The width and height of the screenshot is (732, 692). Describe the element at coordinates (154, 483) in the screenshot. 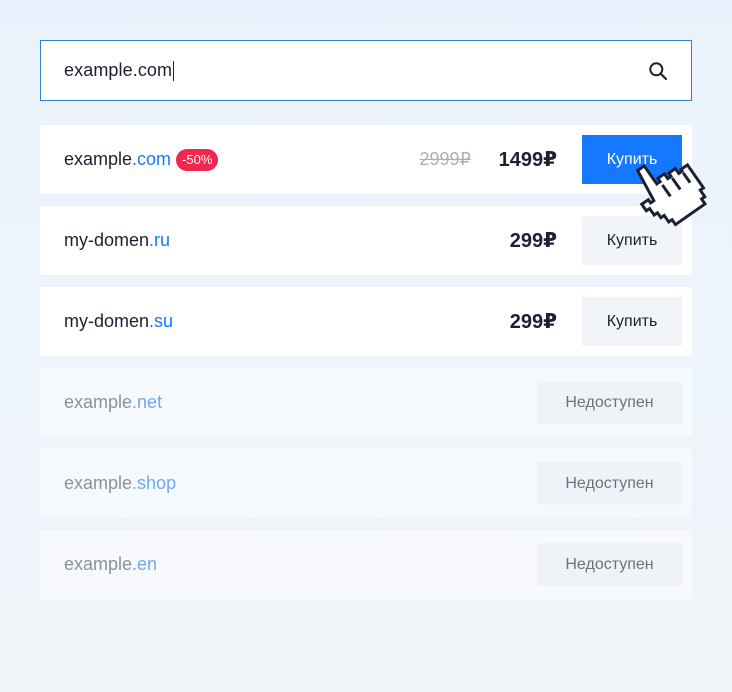

I see `domain-tld: .shop` at that location.